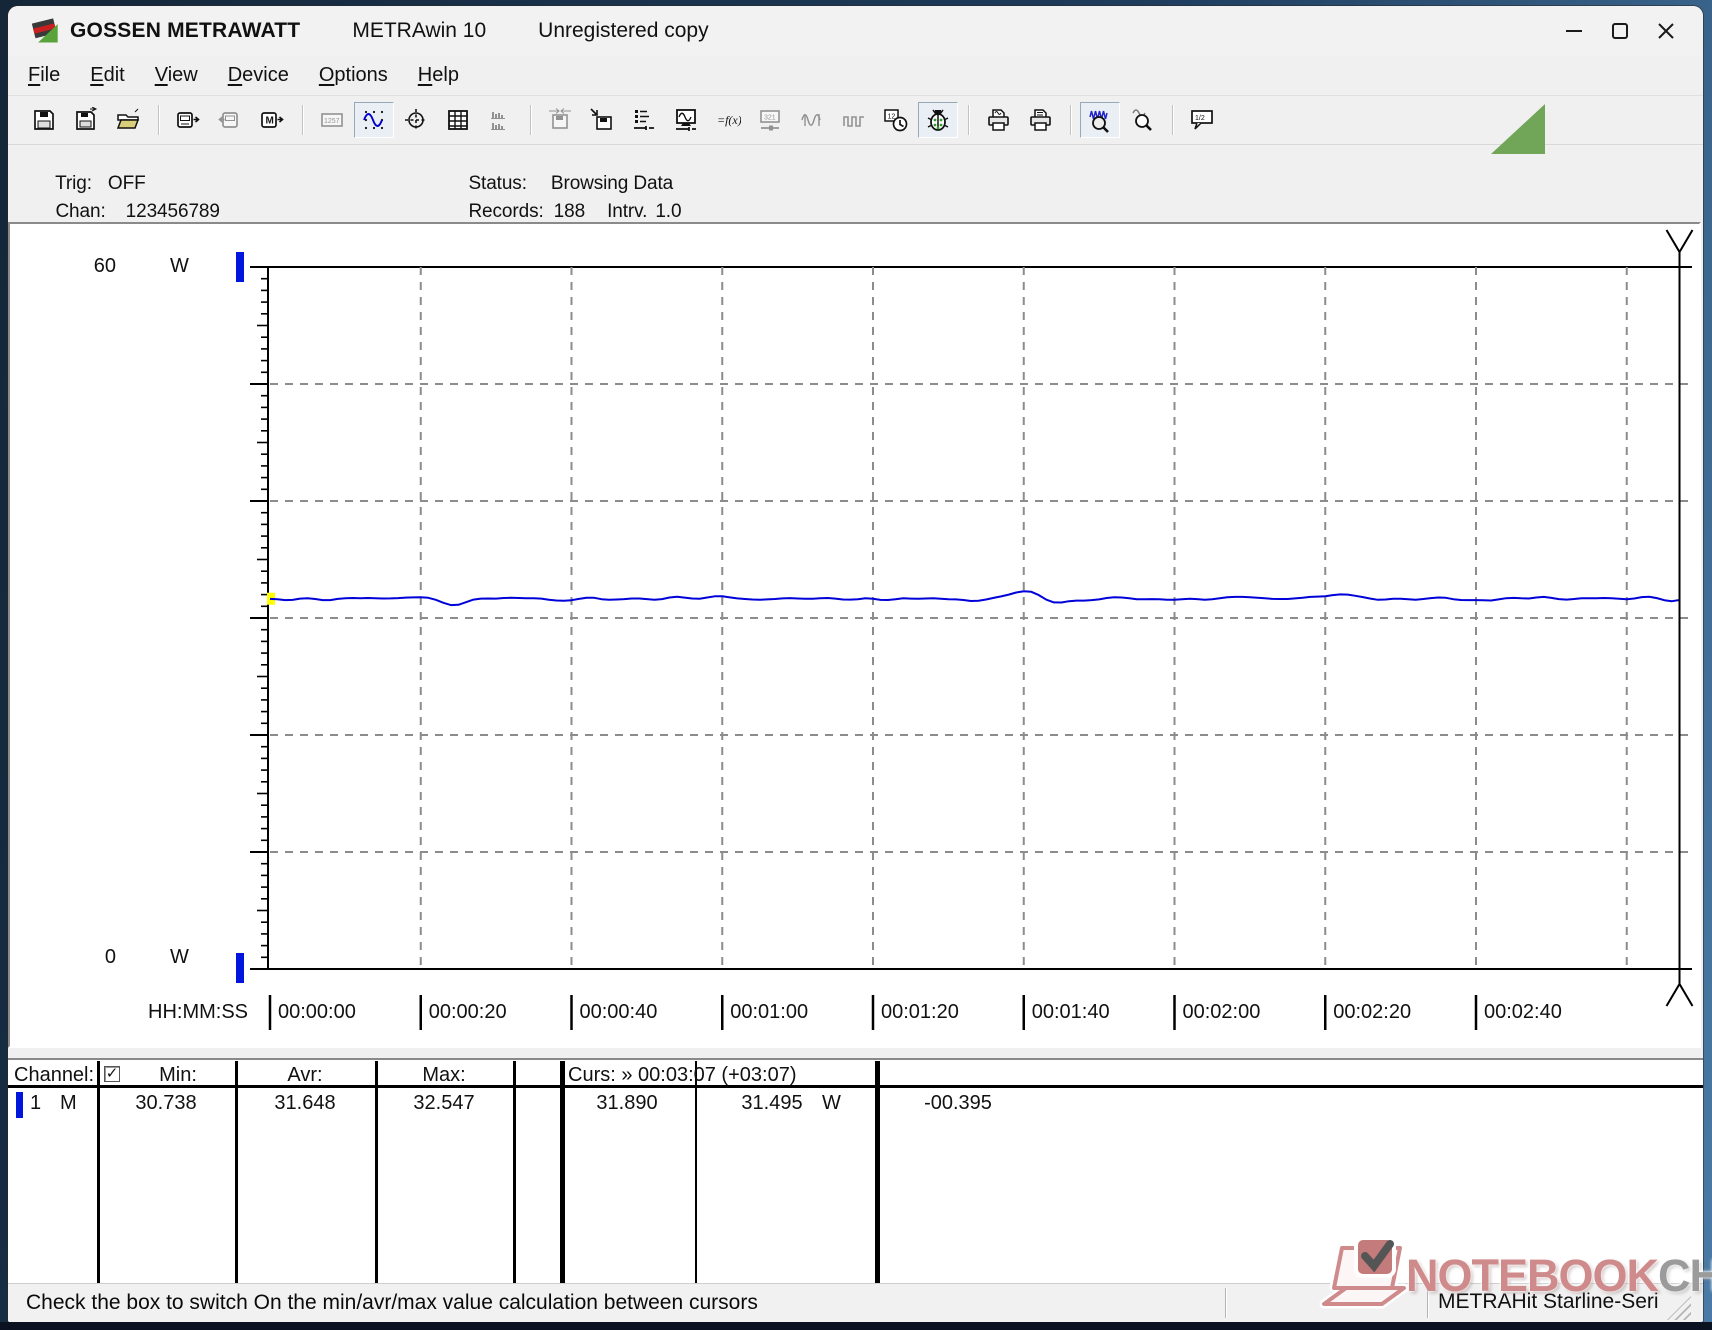 The height and width of the screenshot is (1330, 1712). Describe the element at coordinates (353, 75) in the screenshot. I see `menu-options: Options` at that location.